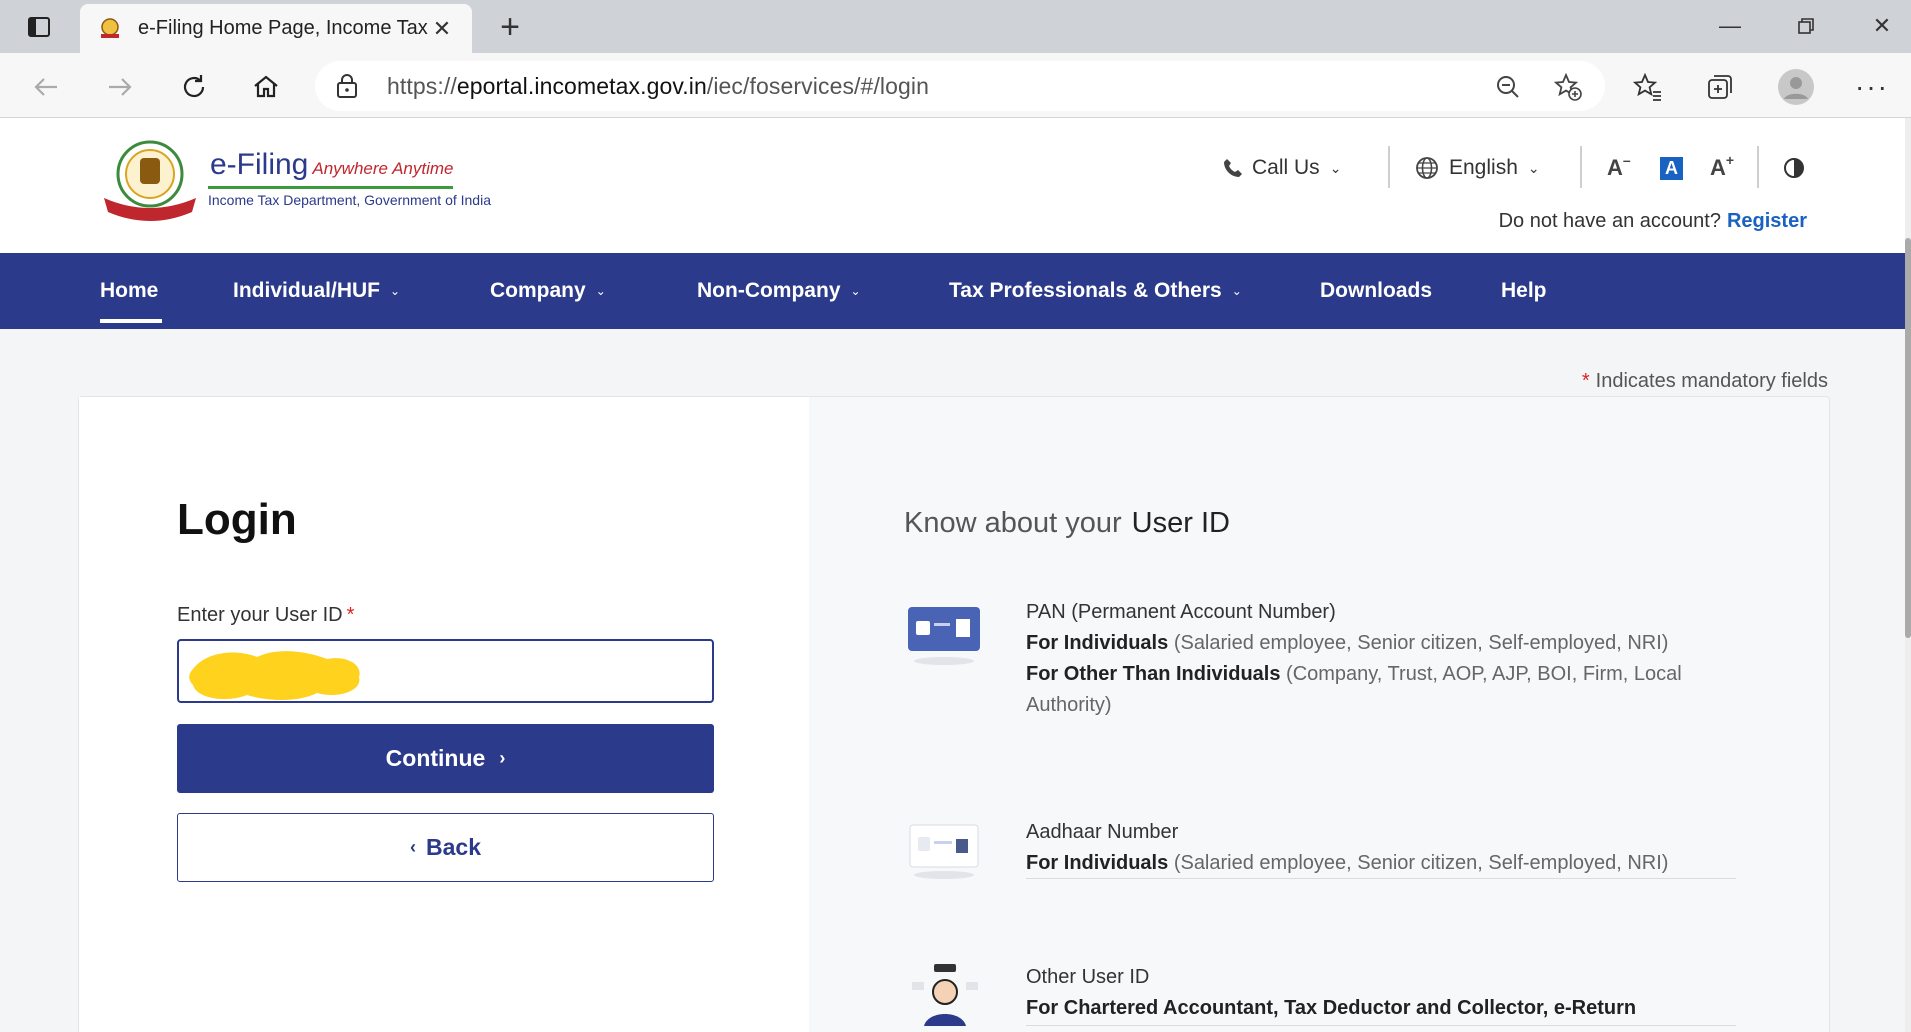 The width and height of the screenshot is (1911, 1032). I want to click on aadhaar-name: Aadhaar Number, so click(1102, 832).